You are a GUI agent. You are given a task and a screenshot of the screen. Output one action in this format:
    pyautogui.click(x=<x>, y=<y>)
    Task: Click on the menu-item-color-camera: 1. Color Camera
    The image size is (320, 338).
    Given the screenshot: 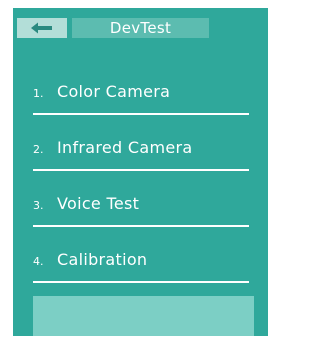 What is the action you would take?
    pyautogui.click(x=143, y=93)
    